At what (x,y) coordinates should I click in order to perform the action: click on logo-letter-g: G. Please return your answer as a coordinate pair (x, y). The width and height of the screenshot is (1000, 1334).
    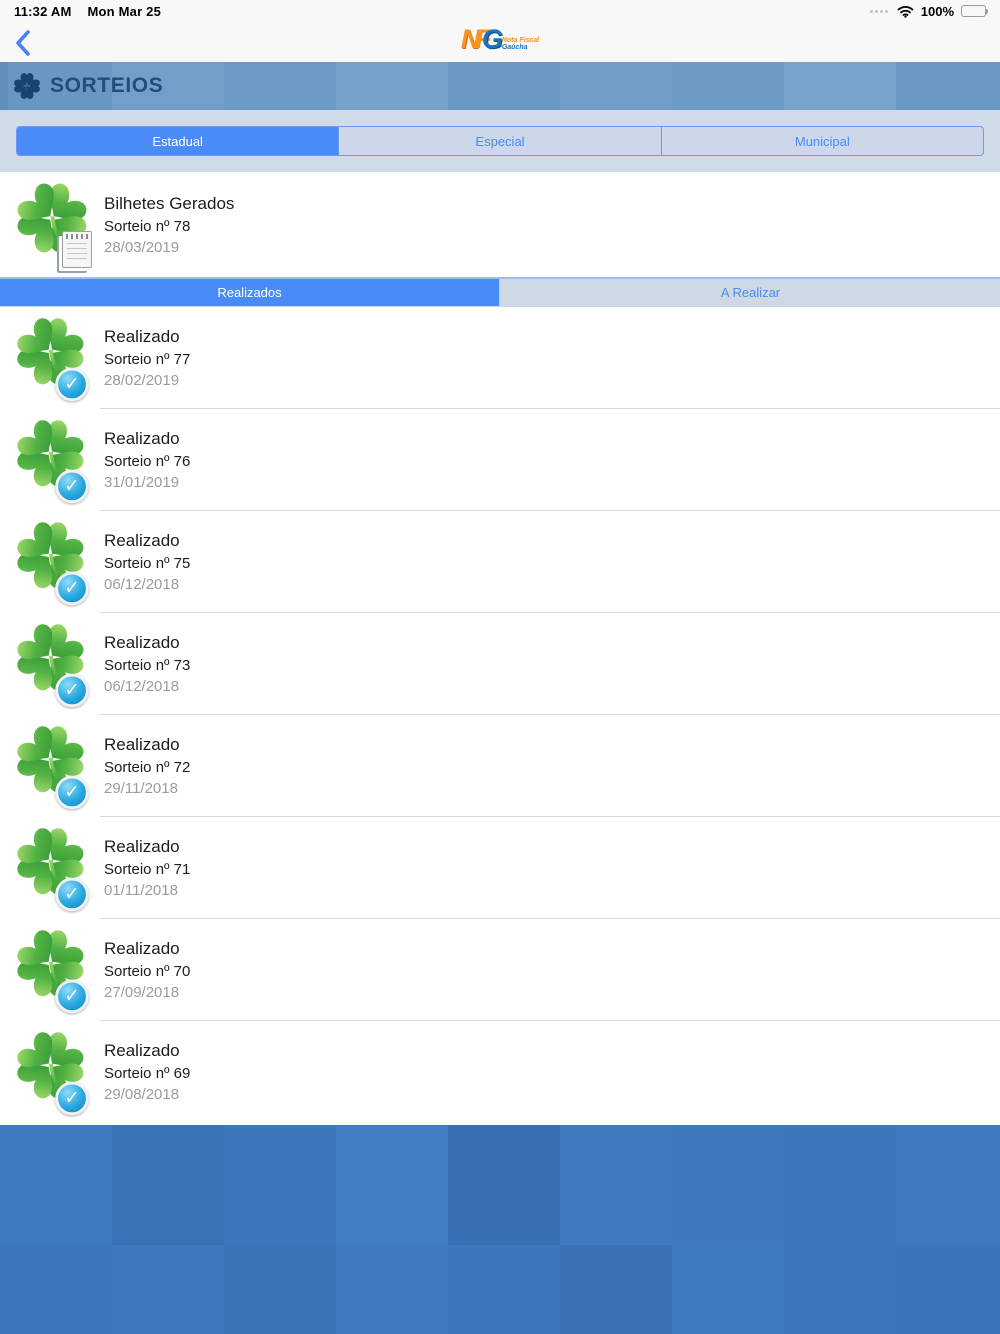
    Looking at the image, I should click on (492, 39).